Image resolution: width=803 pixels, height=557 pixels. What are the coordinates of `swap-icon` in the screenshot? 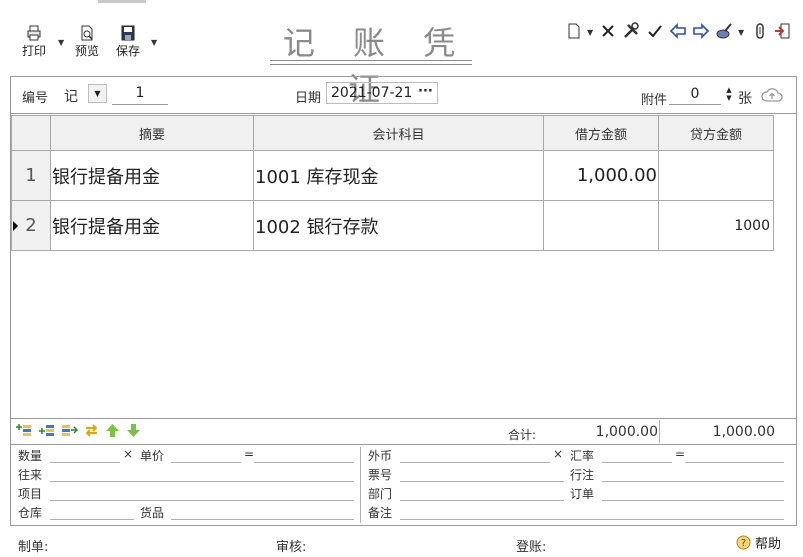 It's located at (91, 430).